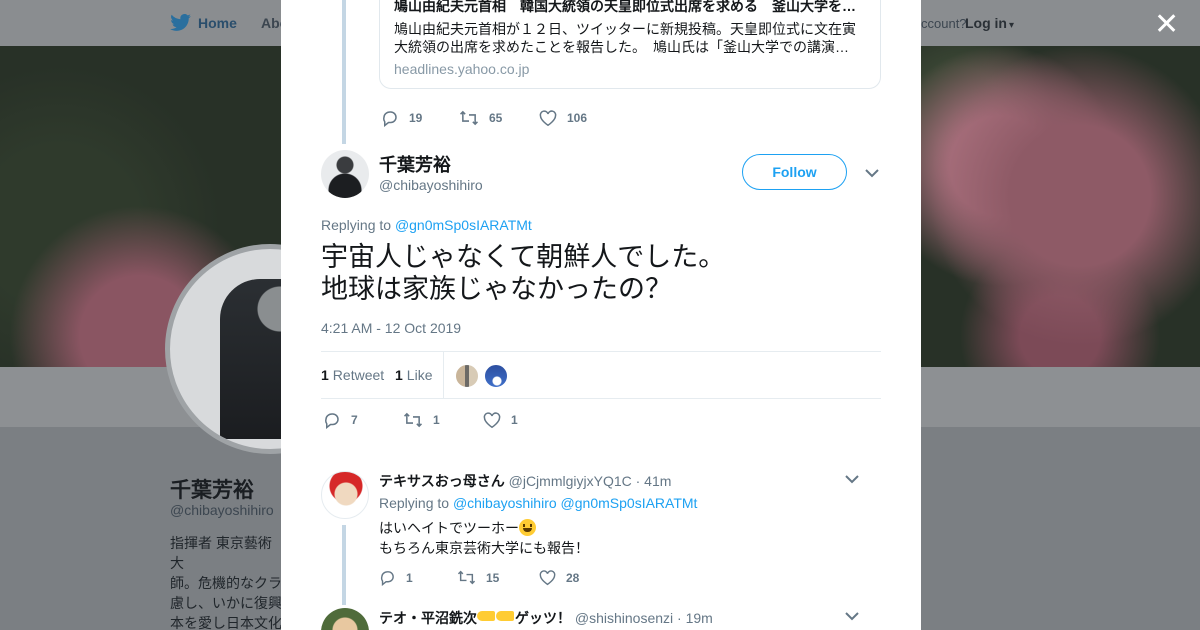 This screenshot has height=630, width=1200. Describe the element at coordinates (418, 577) in the screenshot. I see `reply-button: 1` at that location.